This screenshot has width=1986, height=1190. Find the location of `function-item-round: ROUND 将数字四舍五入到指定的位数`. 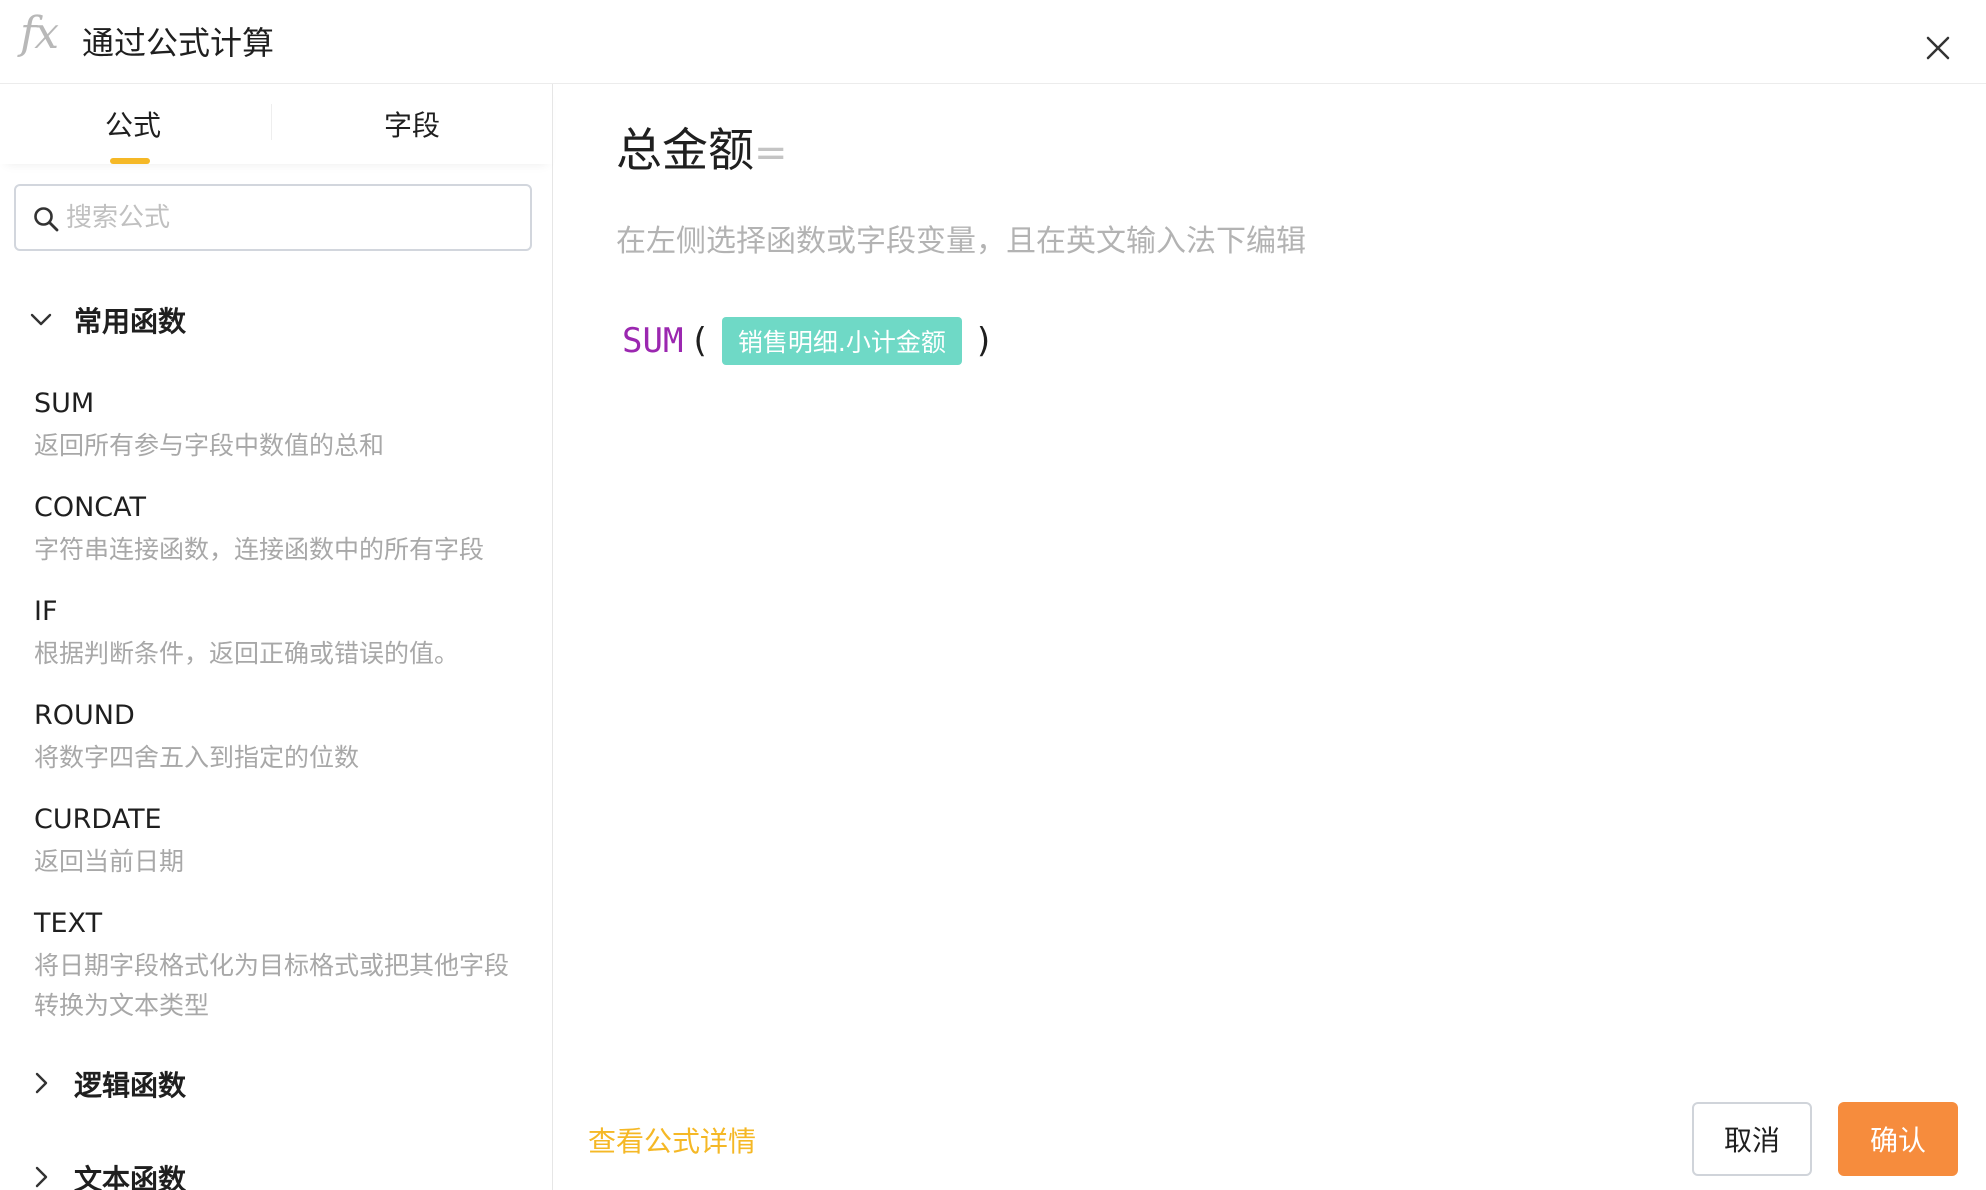

function-item-round: ROUND 将数字四舍五入到指定的位数 is located at coordinates (279, 738).